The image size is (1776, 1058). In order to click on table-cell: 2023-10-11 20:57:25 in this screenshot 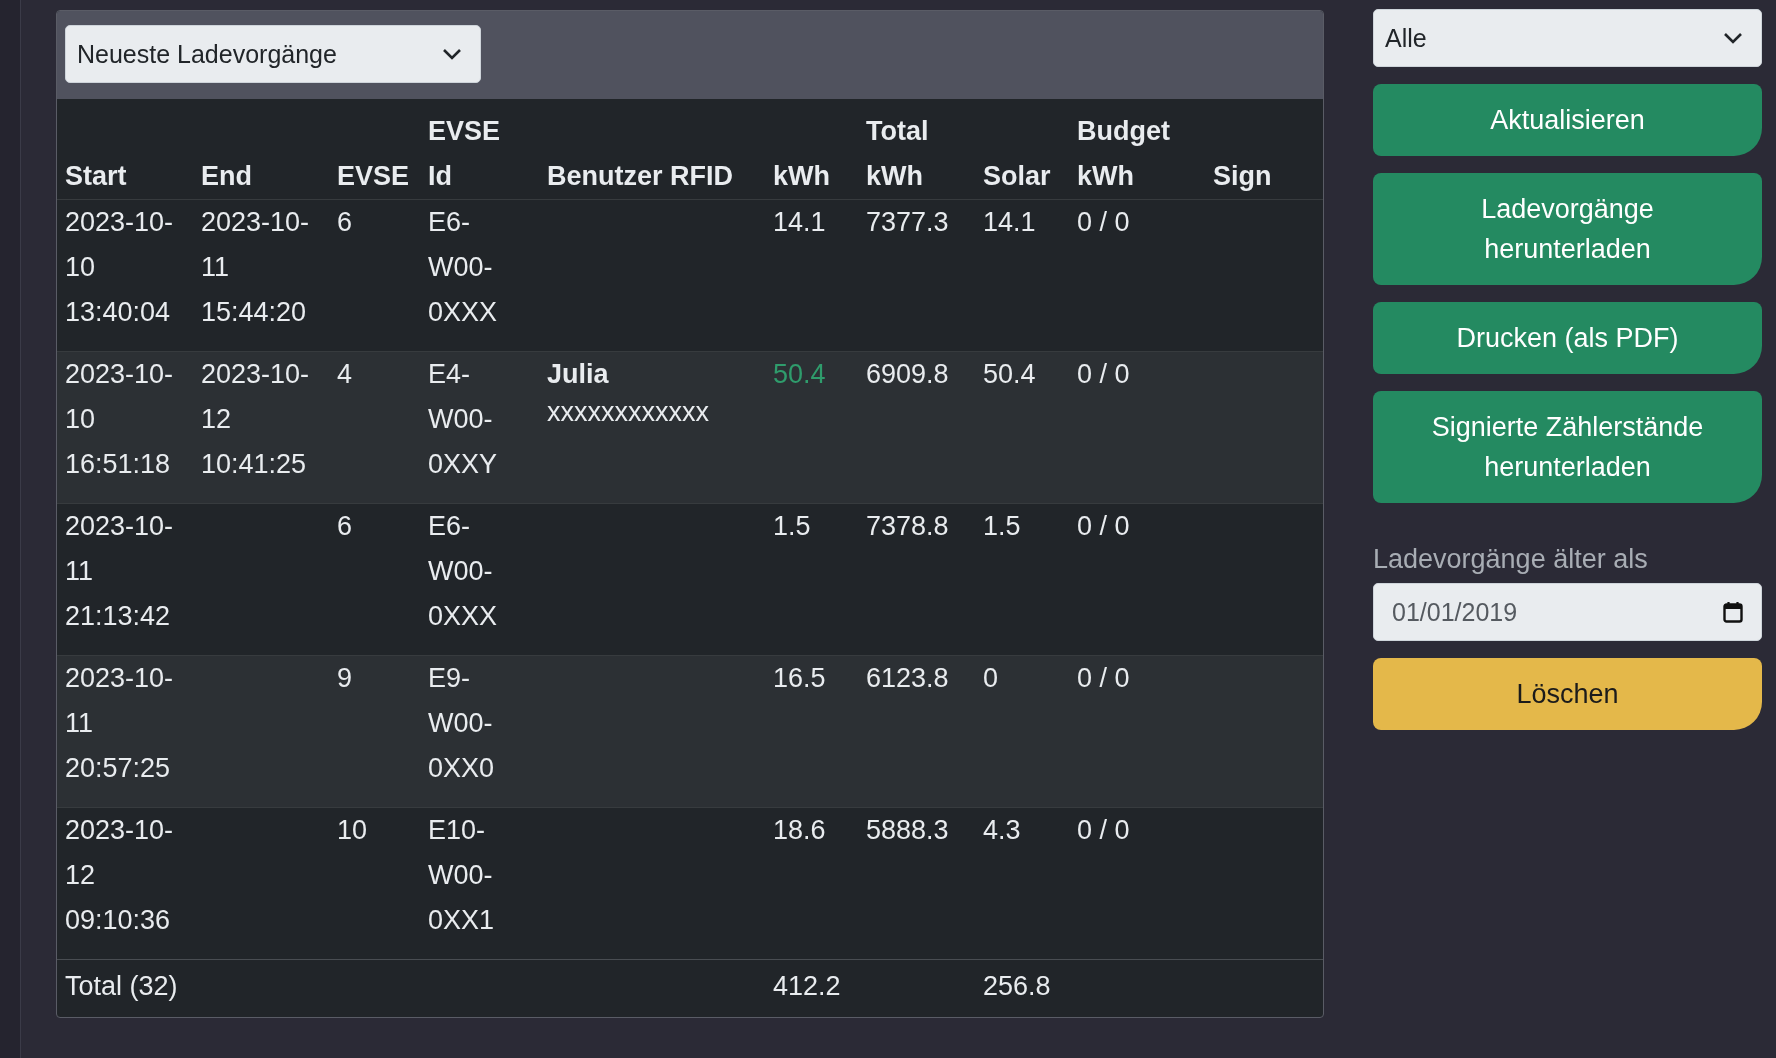, I will do `click(119, 723)`.